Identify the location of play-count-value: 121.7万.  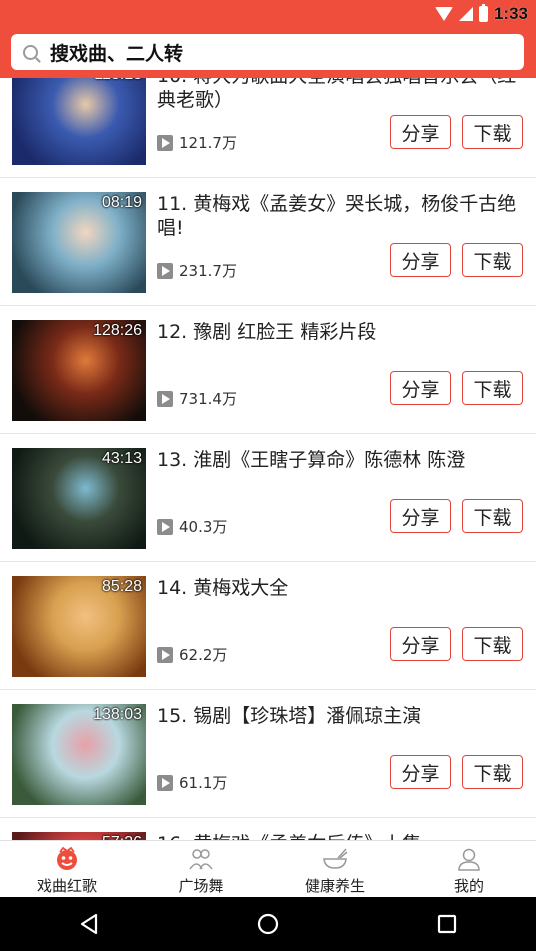
(208, 143).